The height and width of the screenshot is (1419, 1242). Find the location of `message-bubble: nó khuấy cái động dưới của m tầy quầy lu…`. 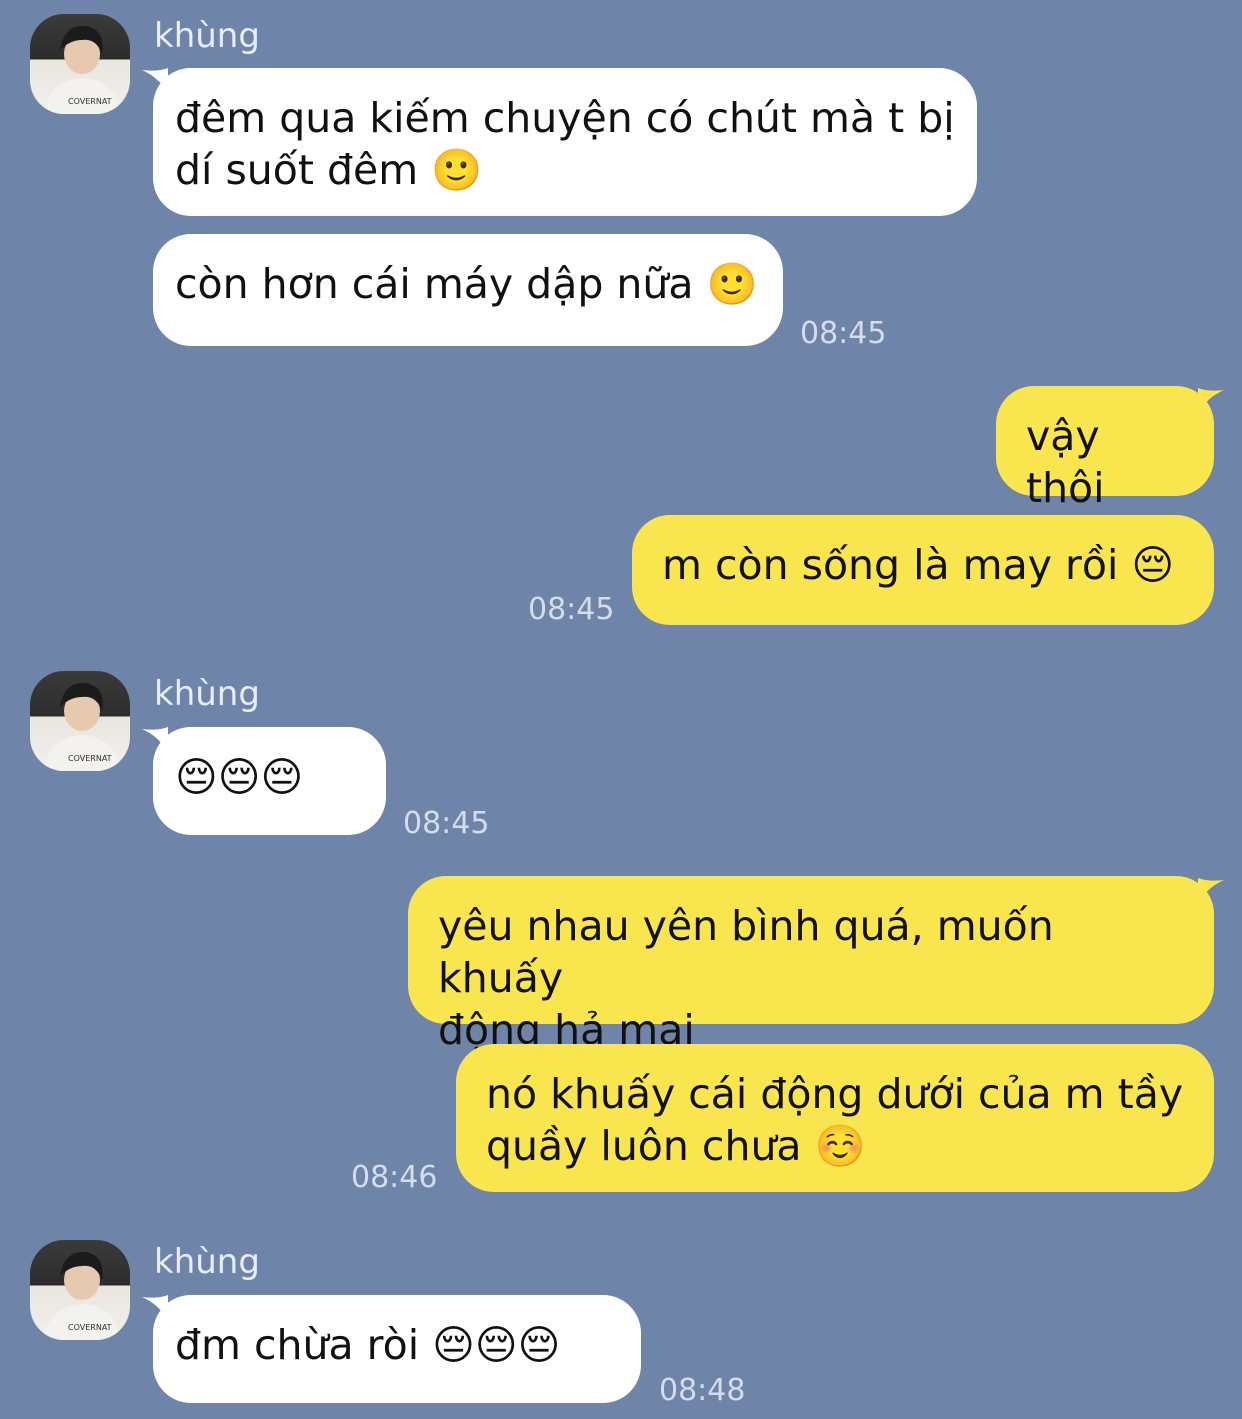

message-bubble: nó khuấy cái động dưới của m tầy quầy lu… is located at coordinates (835, 1118).